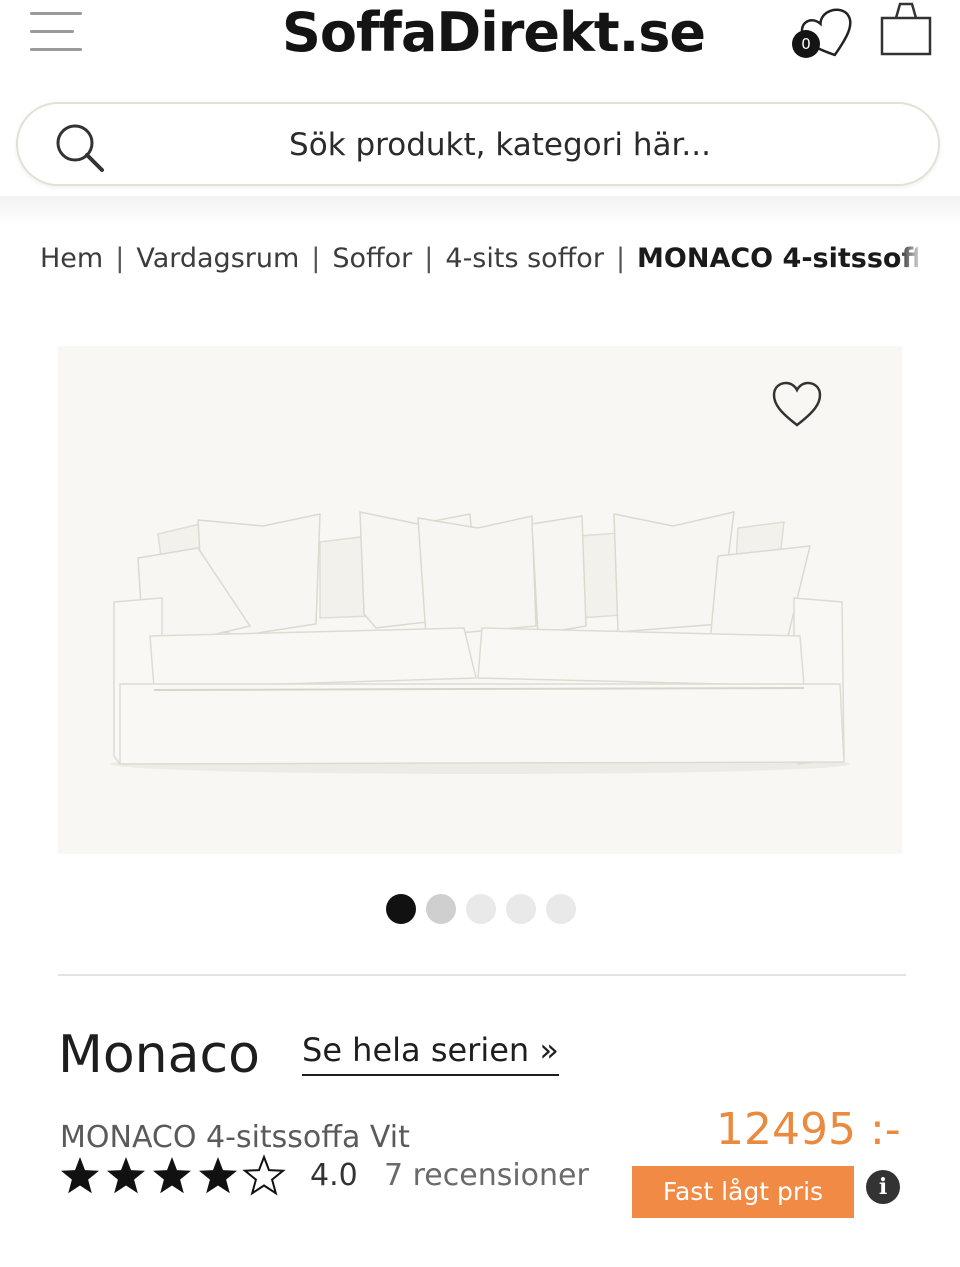 The width and height of the screenshot is (960, 1267). Describe the element at coordinates (486, 1176) in the screenshot. I see `review-count-link: 7 recensioner` at that location.